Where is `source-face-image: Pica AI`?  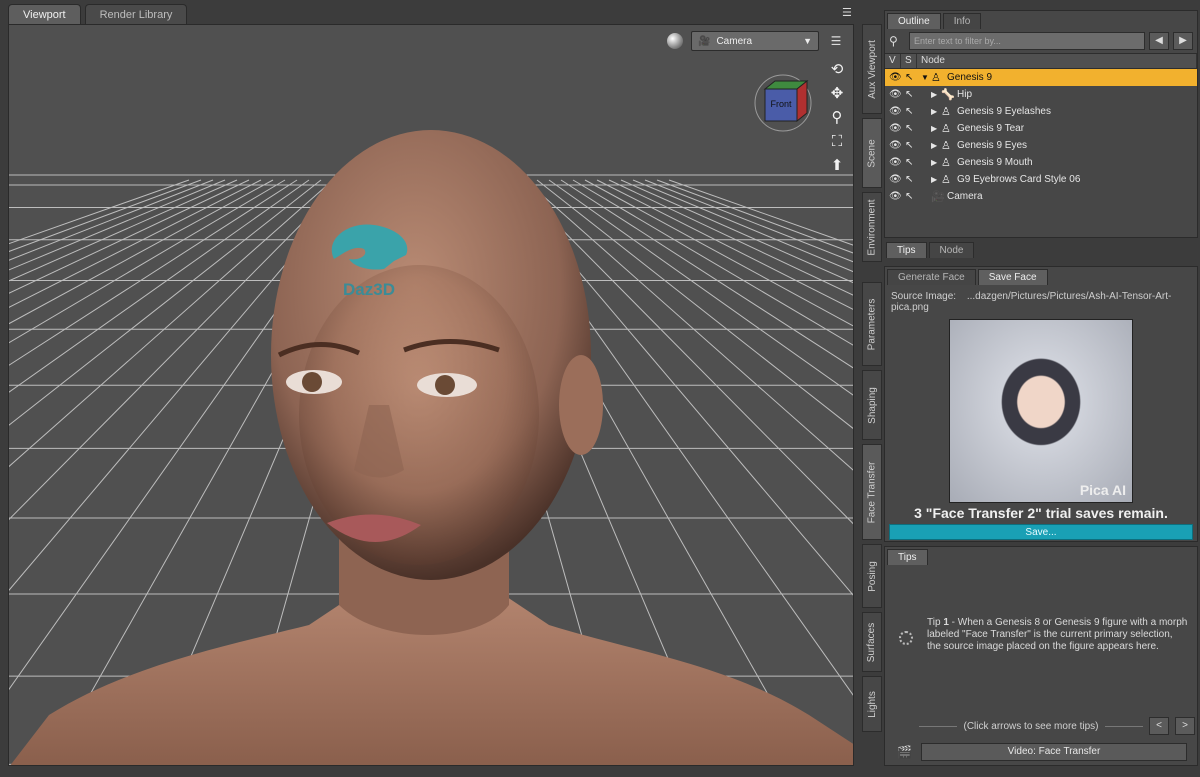
source-face-image: Pica AI is located at coordinates (1041, 411).